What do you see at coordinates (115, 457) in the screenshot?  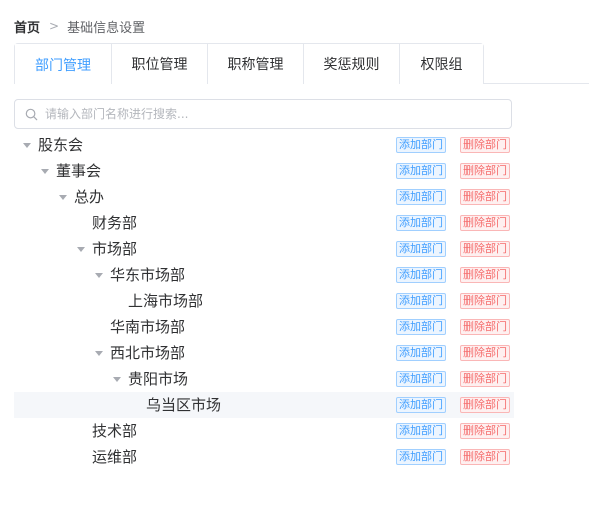 I see `tree-node-label: 运维部` at bounding box center [115, 457].